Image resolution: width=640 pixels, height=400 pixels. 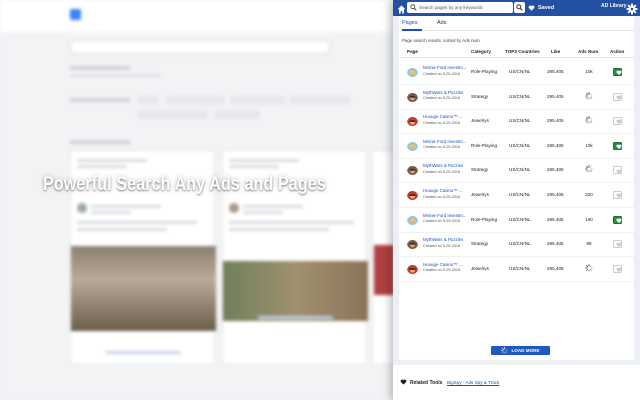 What do you see at coordinates (410, 23) in the screenshot?
I see `tab-pages: Pages` at bounding box center [410, 23].